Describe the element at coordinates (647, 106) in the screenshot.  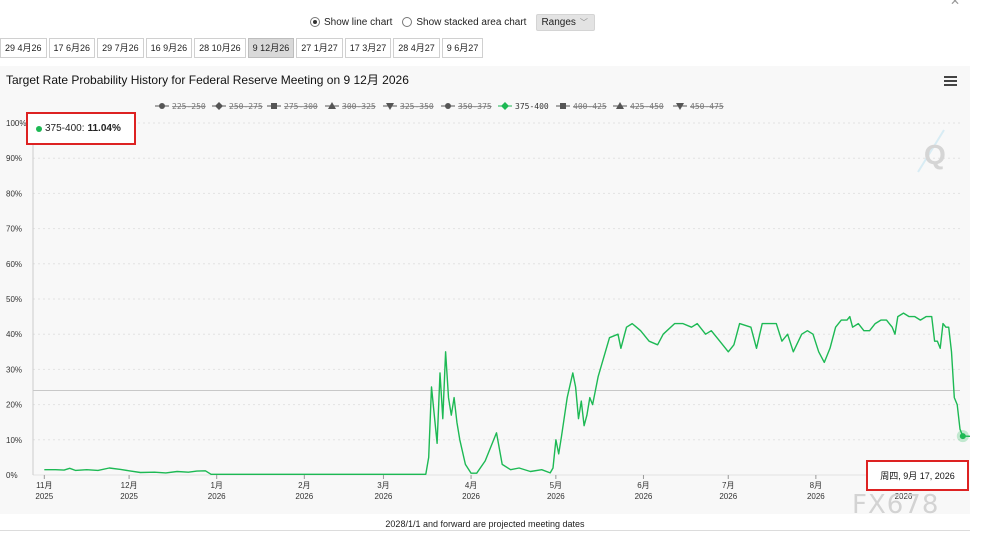
I see `legend-item-425-450: 425-450` at that location.